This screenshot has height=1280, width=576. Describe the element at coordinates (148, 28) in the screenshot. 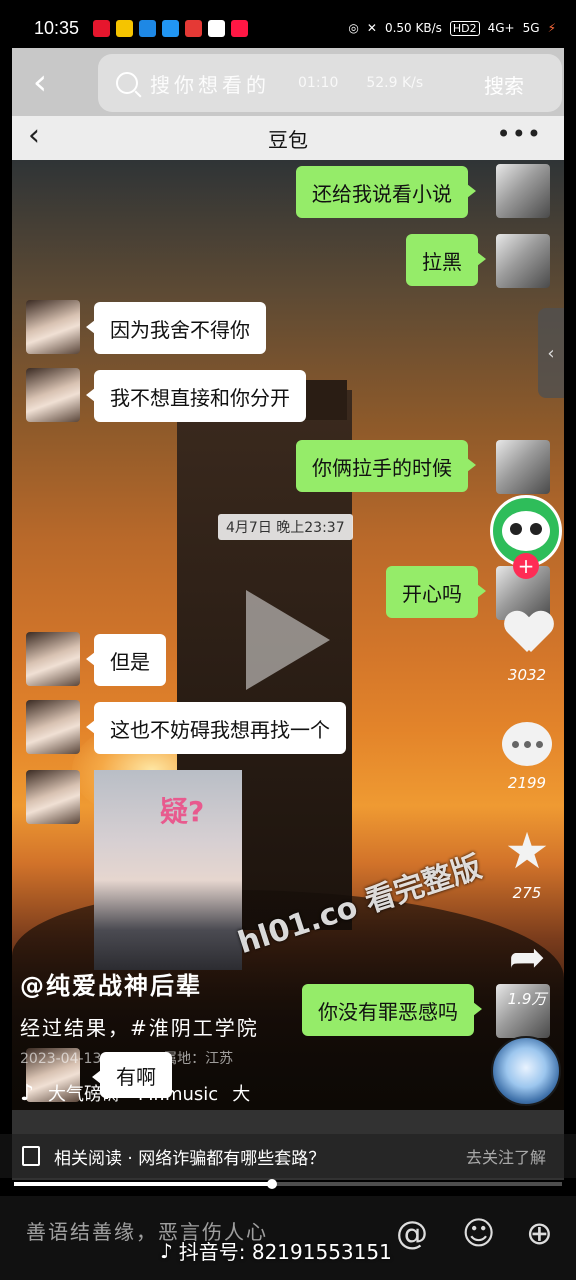

I see `baidu-icon` at that location.